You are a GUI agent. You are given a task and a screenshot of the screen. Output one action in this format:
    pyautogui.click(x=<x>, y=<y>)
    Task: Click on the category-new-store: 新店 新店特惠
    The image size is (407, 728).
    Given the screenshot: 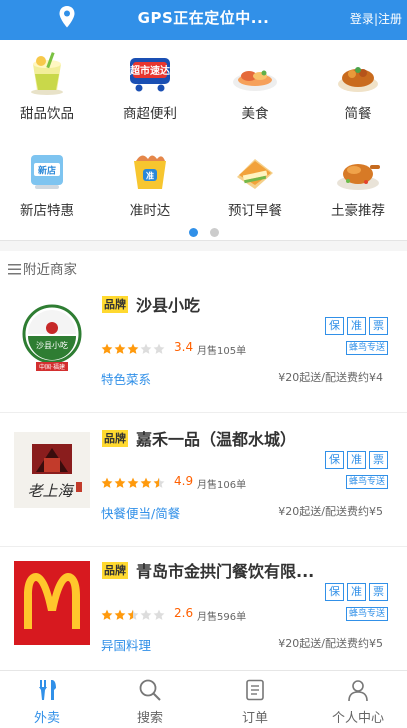 What is the action you would take?
    pyautogui.click(x=48, y=184)
    